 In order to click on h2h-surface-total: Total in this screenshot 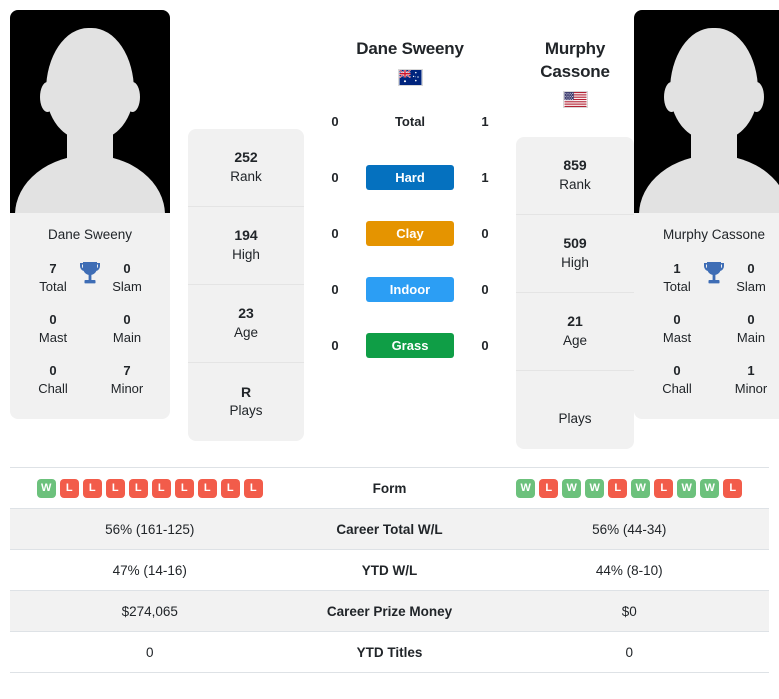, I will do `click(410, 122)`.